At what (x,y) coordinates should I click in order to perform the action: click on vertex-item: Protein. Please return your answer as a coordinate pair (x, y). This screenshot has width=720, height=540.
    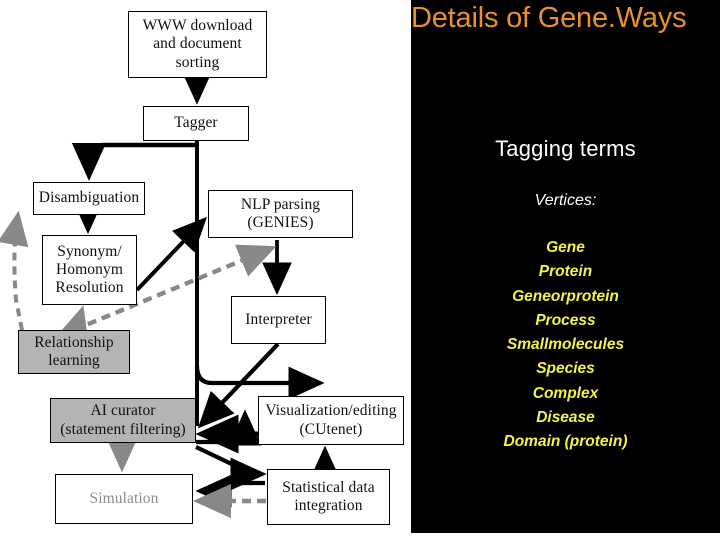
    Looking at the image, I should click on (565, 272).